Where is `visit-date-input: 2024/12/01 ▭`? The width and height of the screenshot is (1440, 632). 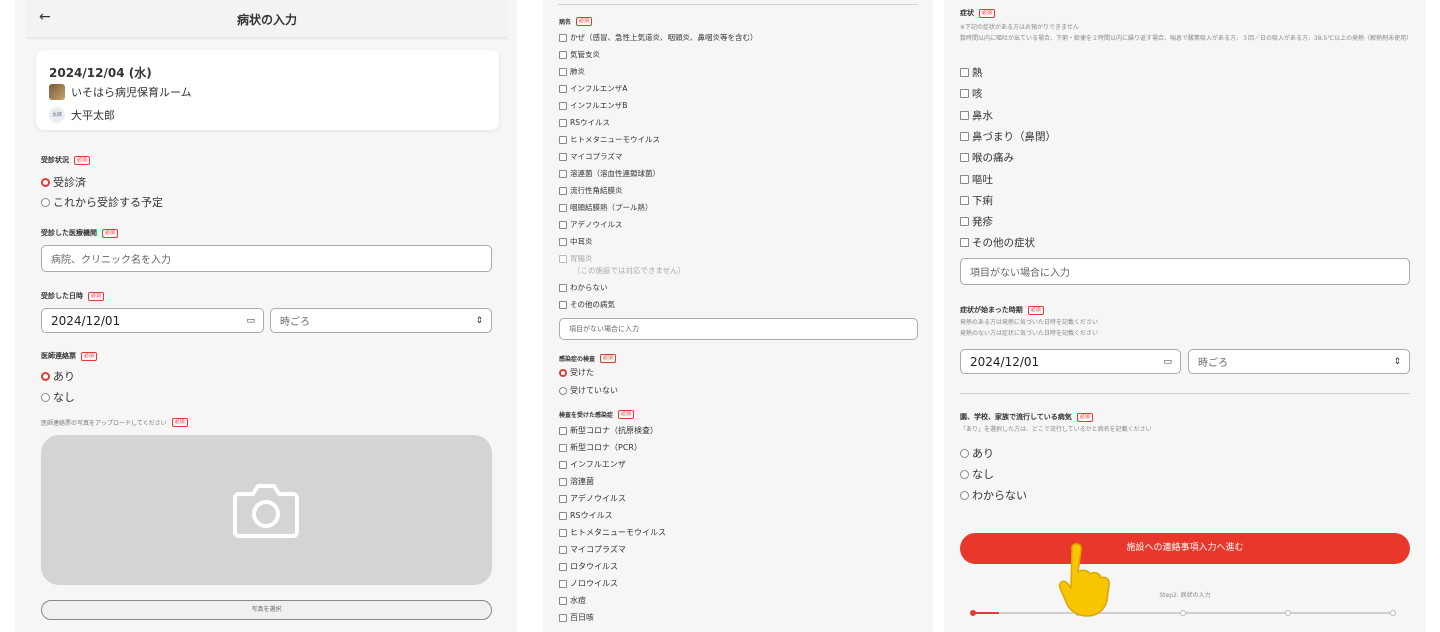 visit-date-input: 2024/12/01 ▭ is located at coordinates (152, 320).